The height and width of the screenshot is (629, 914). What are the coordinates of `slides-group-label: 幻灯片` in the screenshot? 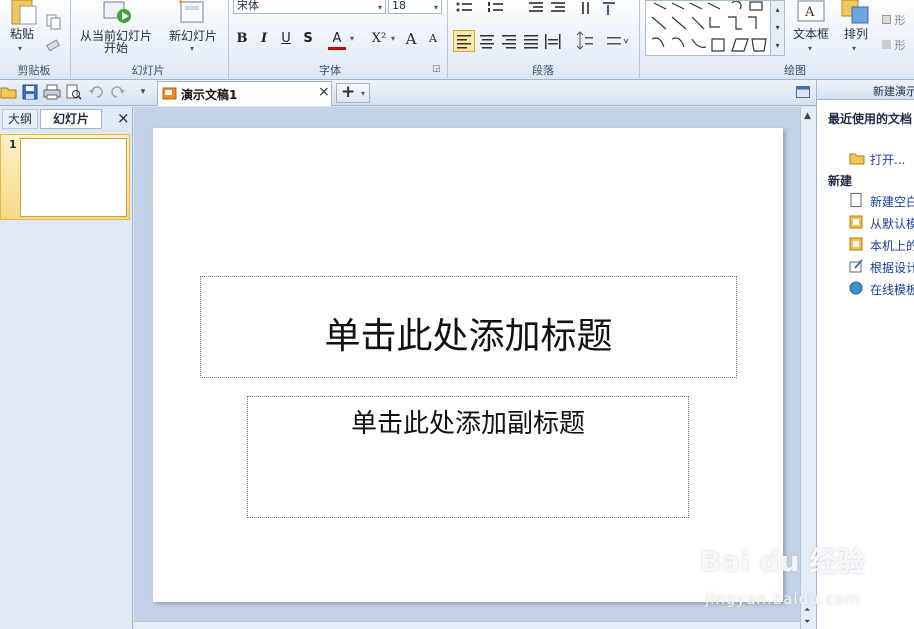 It's located at (148, 70).